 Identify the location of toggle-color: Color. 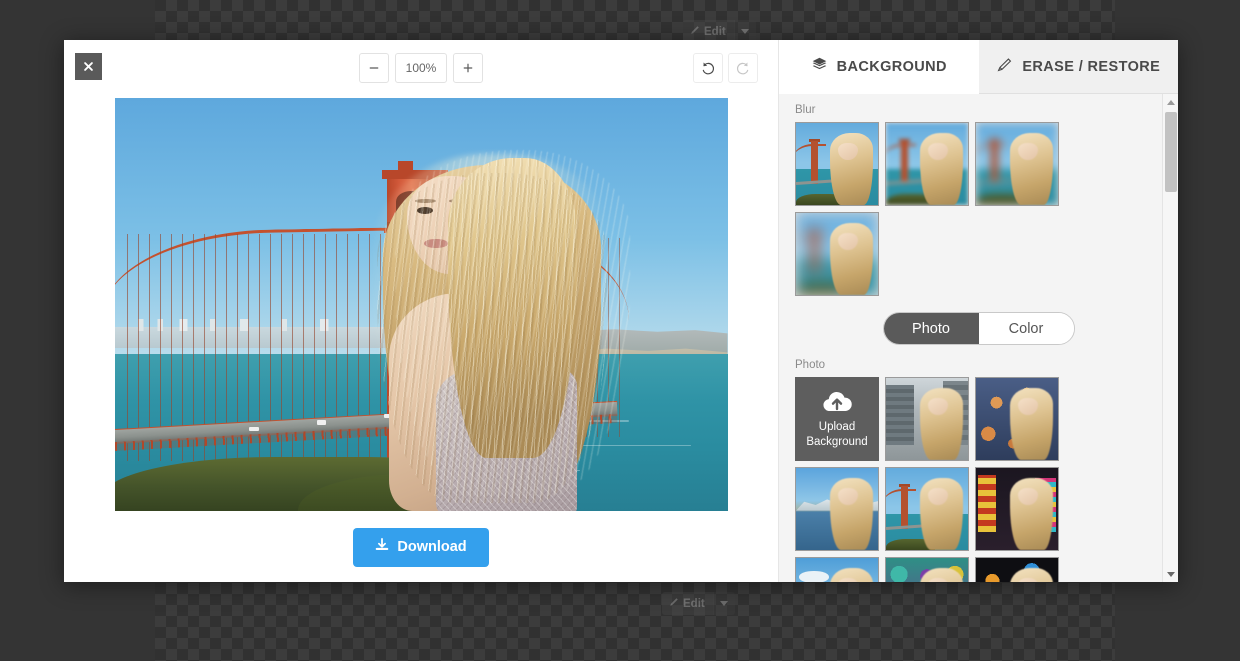
(1026, 328).